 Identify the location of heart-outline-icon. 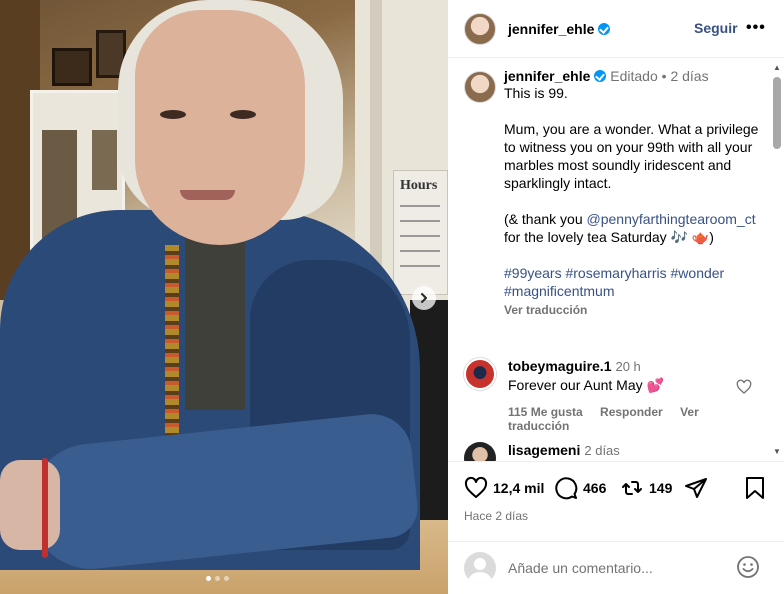
(744, 386).